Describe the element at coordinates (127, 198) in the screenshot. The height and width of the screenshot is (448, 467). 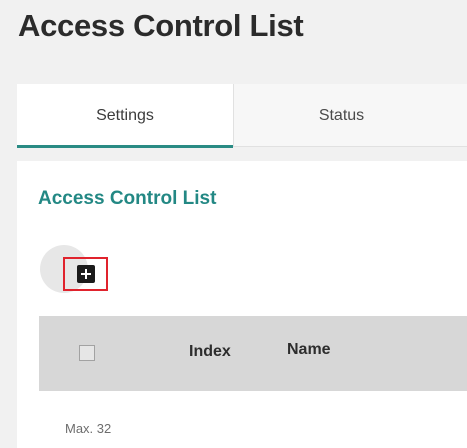
I see `section-title: Access Control List` at that location.